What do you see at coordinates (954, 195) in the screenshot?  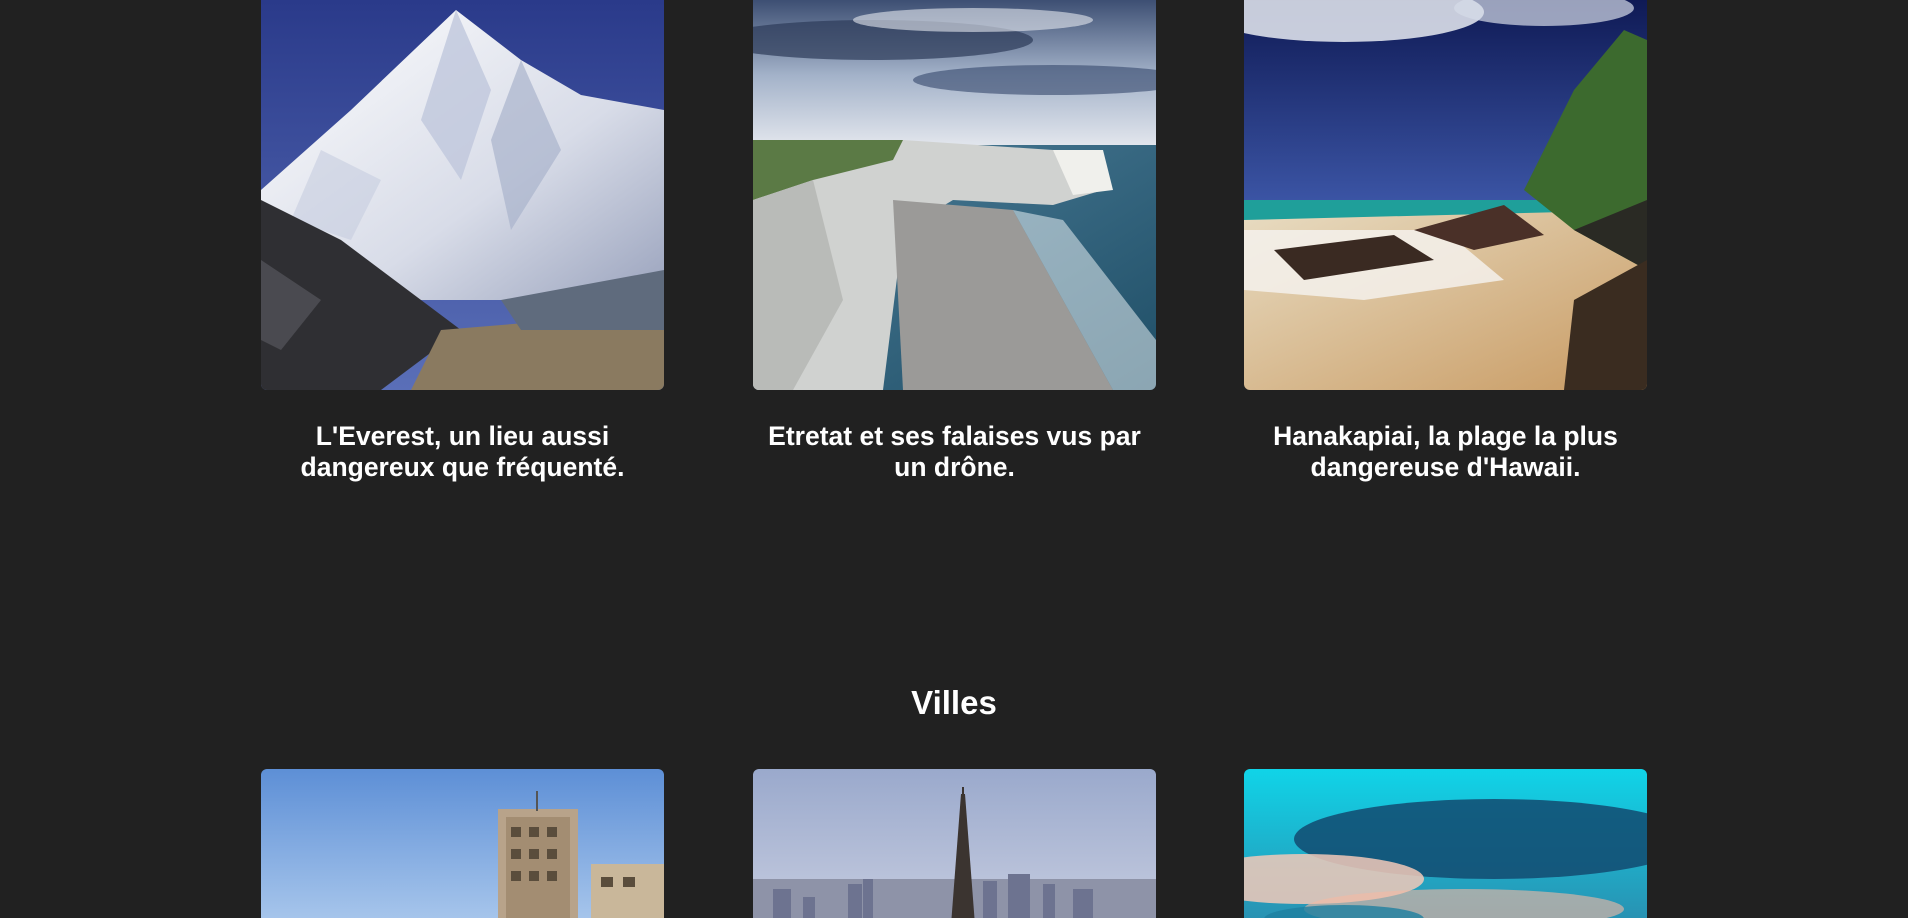 I see `etretat-cliffs-photo` at bounding box center [954, 195].